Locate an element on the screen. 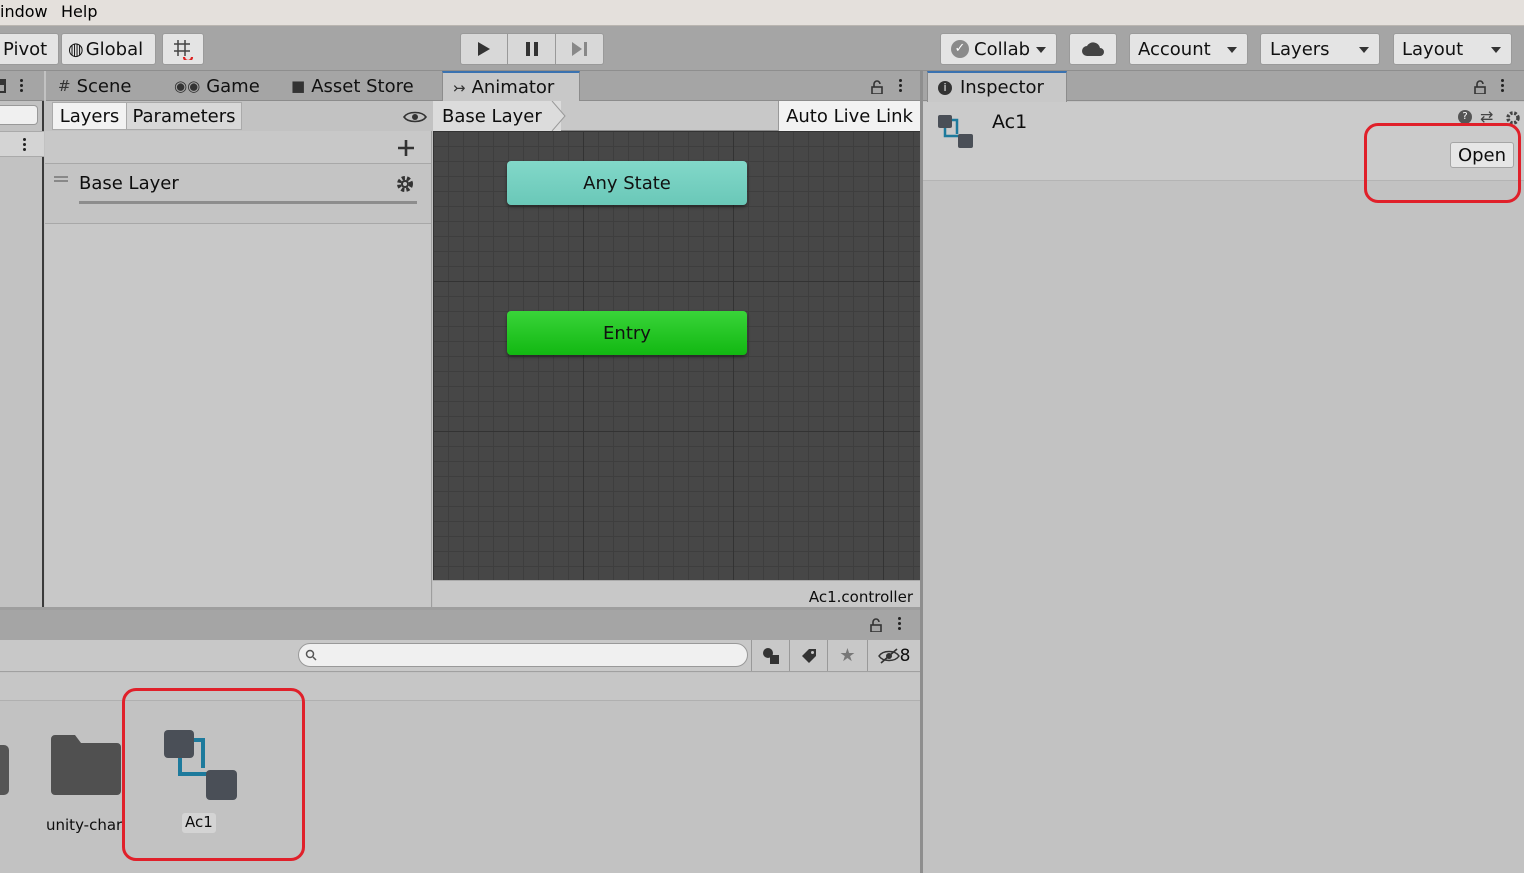  breadcrumb-arrow-icon is located at coordinates (558, 116).